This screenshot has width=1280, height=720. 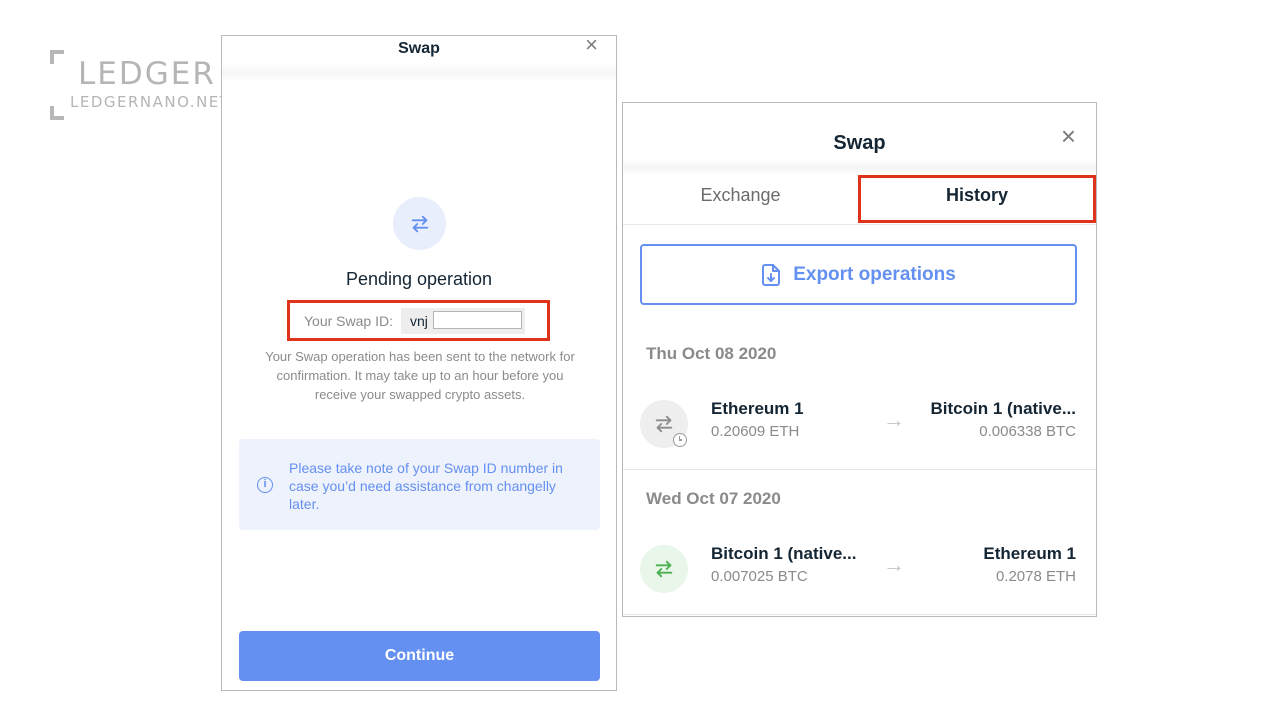 What do you see at coordinates (1027, 431) in the screenshot?
I see `to-amount: 0.006338 BTC` at bounding box center [1027, 431].